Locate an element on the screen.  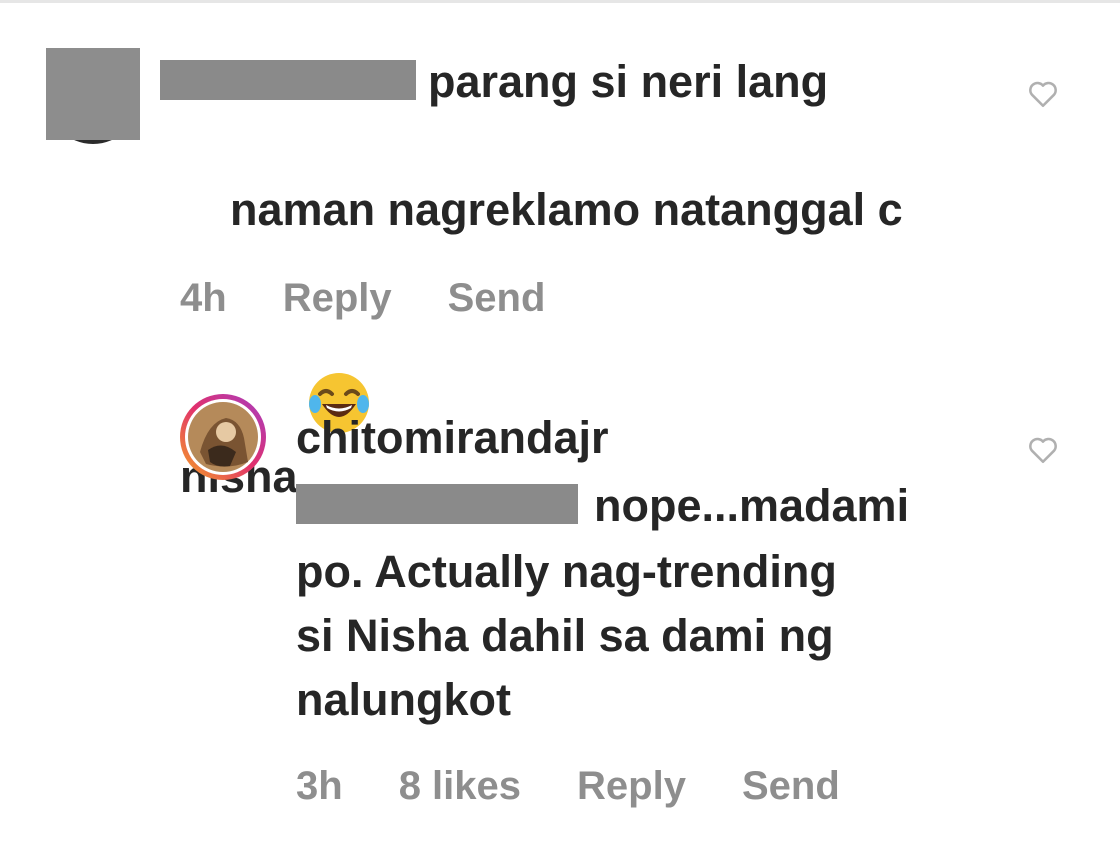
comment-1-reply-button: Reply is located at coordinates (337, 298).